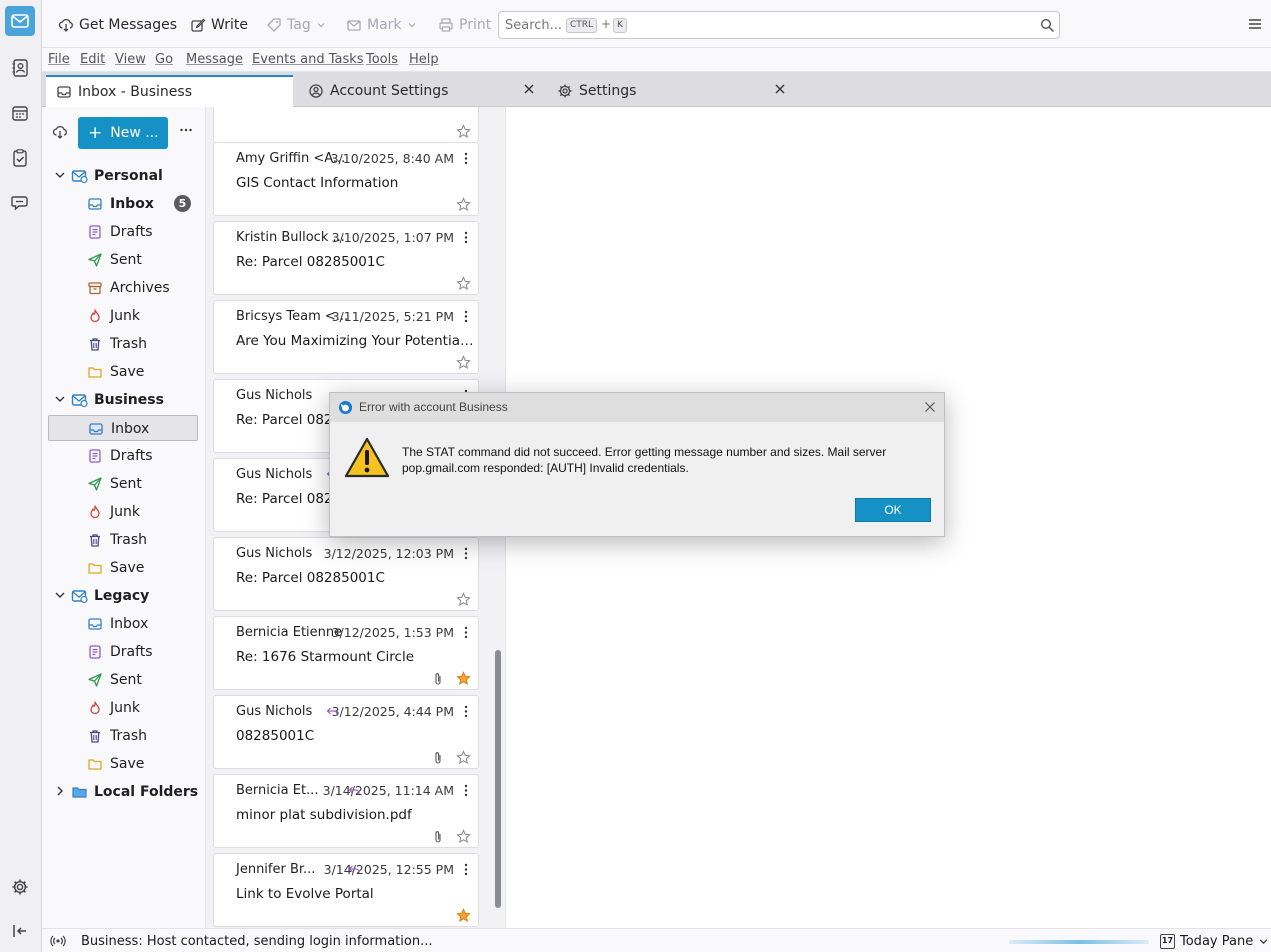 This screenshot has height=952, width=1271. What do you see at coordinates (123, 456) in the screenshot?
I see `folder-business-drafts: Drafts` at bounding box center [123, 456].